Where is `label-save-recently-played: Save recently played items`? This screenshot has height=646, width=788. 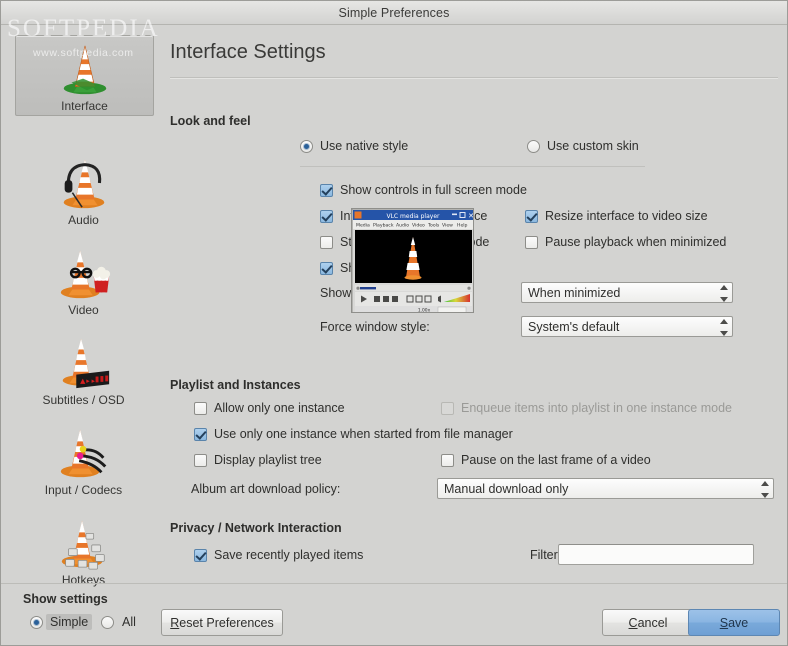
label-save-recently-played: Save recently played items is located at coordinates (289, 555).